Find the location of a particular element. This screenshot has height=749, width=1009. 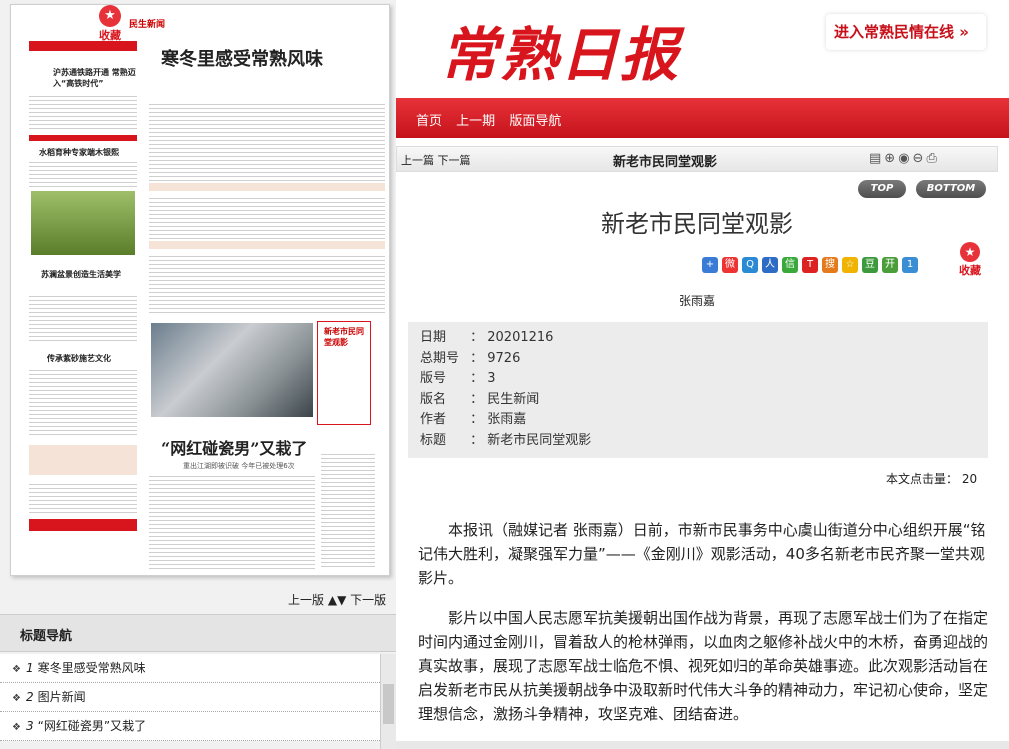

list-icon: ▤ is located at coordinates (876, 158).